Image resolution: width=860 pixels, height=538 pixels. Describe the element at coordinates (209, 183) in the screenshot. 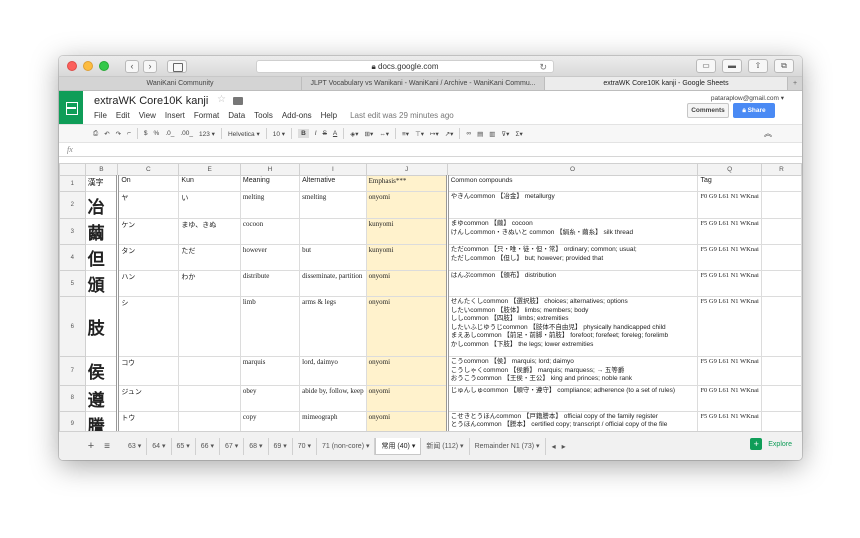

I see `kun-reading-cell: Kun` at that location.